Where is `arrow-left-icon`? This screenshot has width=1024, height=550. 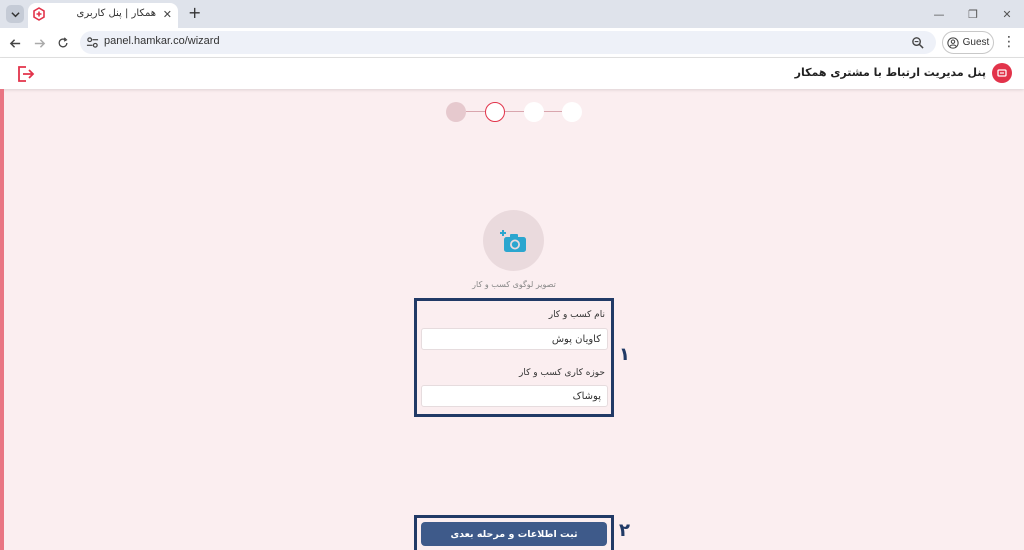 arrow-left-icon is located at coordinates (14, 43).